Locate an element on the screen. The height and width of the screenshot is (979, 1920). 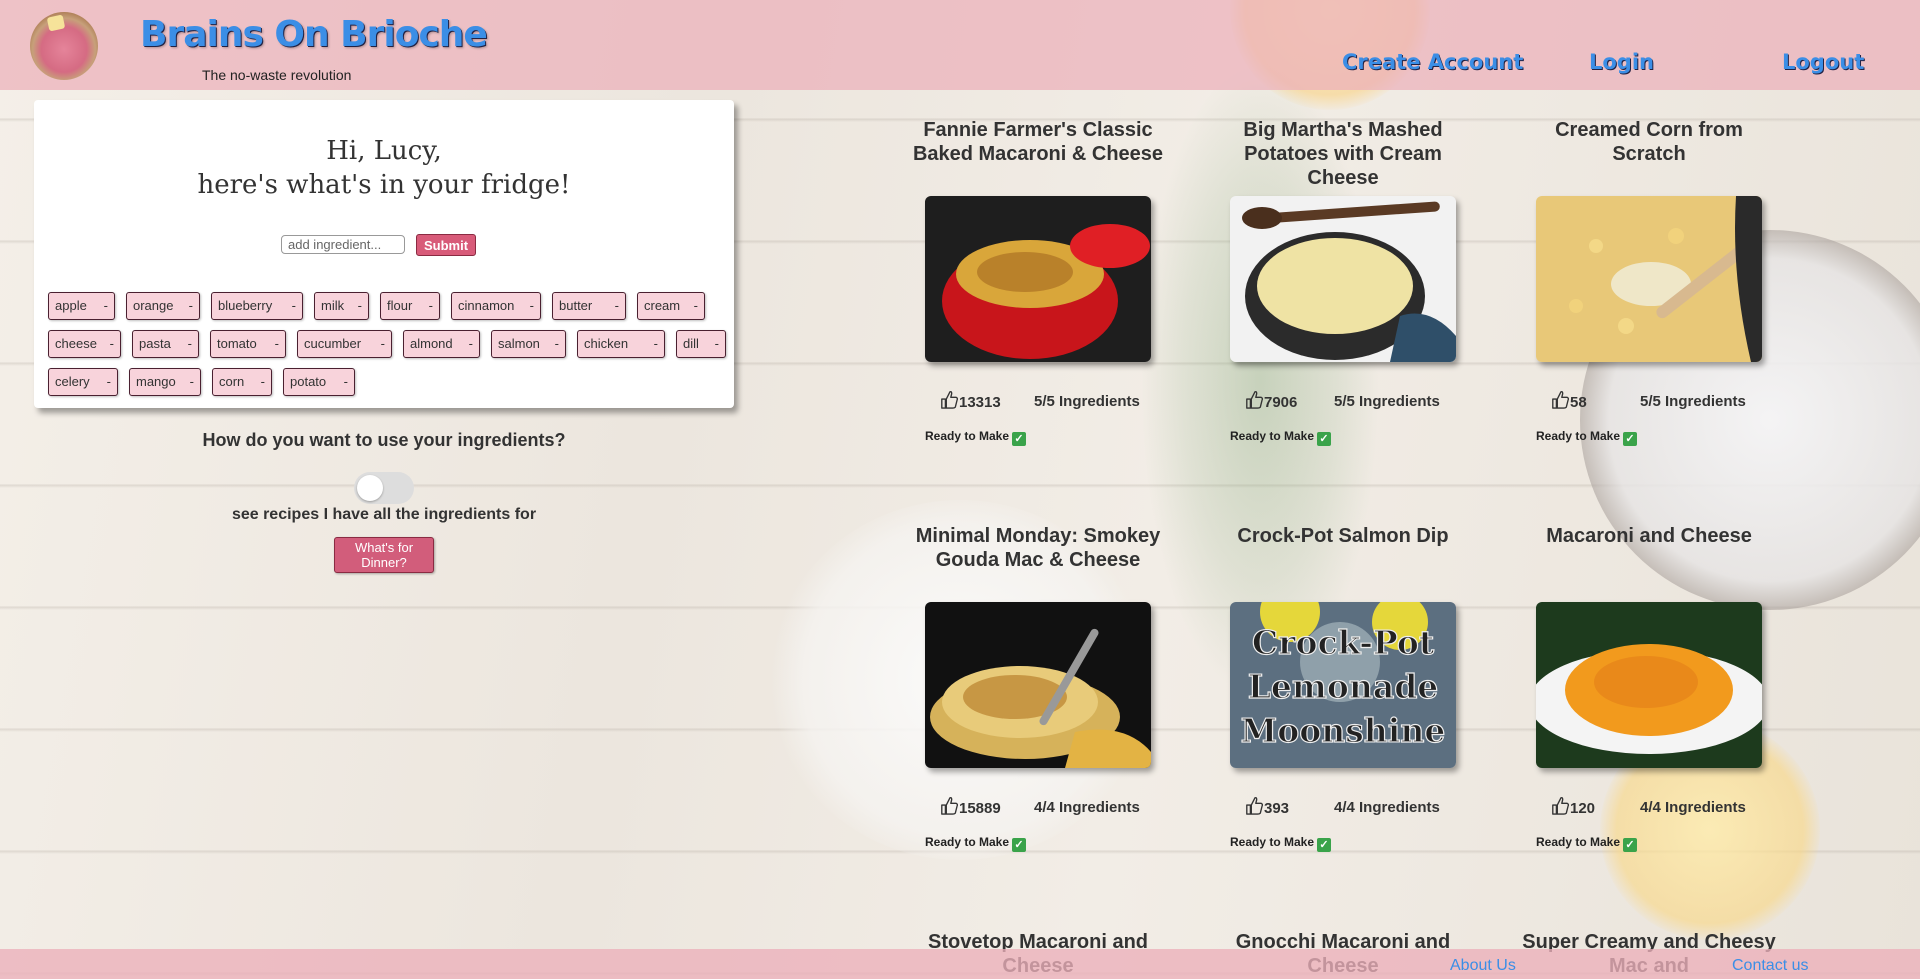
ingredient-chip: celery - is located at coordinates (83, 382).